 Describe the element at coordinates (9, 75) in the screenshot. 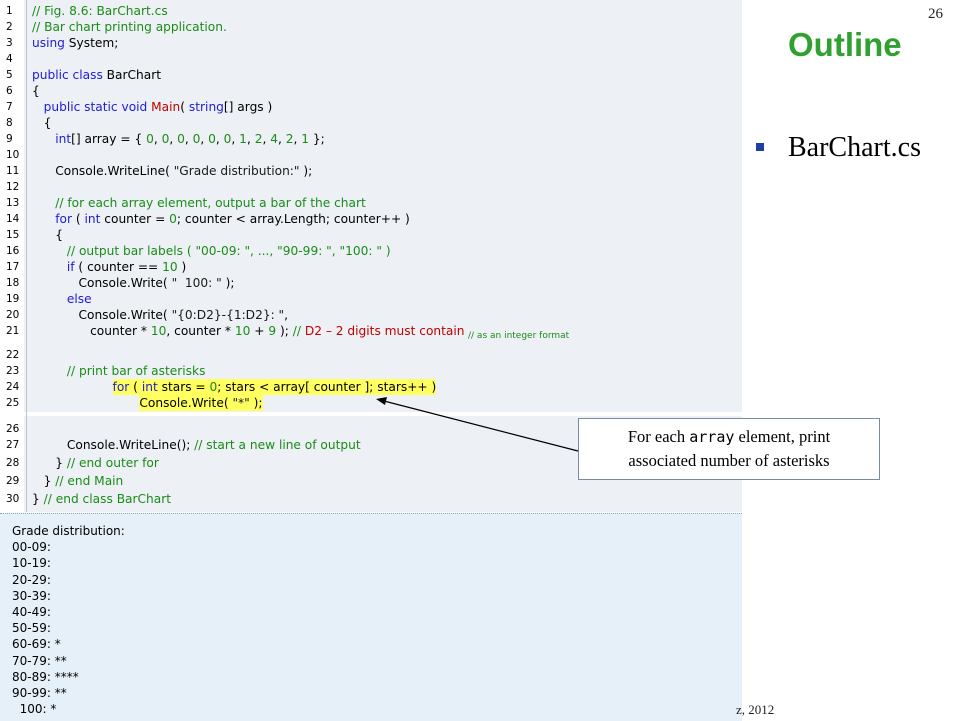

I see `line-number: 5` at that location.